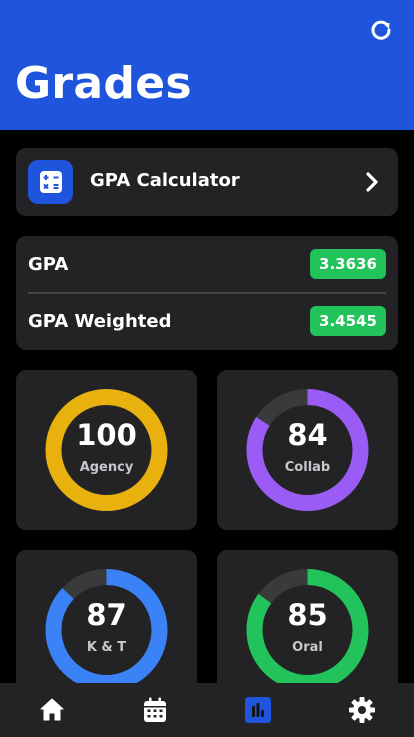 This screenshot has width=414, height=737. I want to click on divider, so click(207, 293).